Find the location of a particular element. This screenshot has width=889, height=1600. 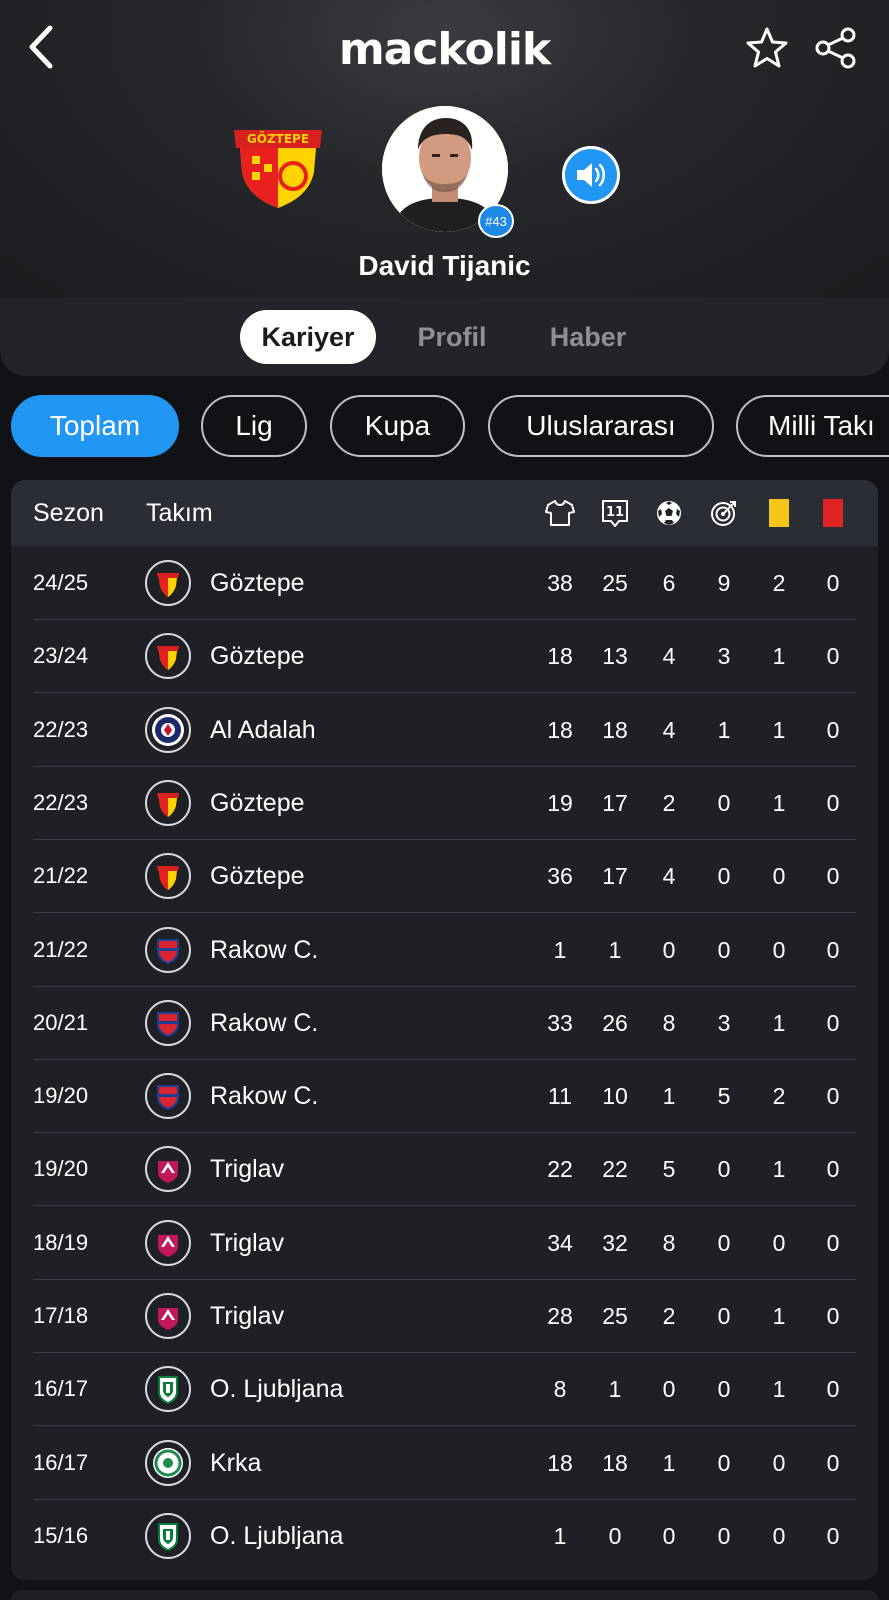

table-row: 17/18 Triglav 28 25 2 0 1 0 is located at coordinates (444, 1316).